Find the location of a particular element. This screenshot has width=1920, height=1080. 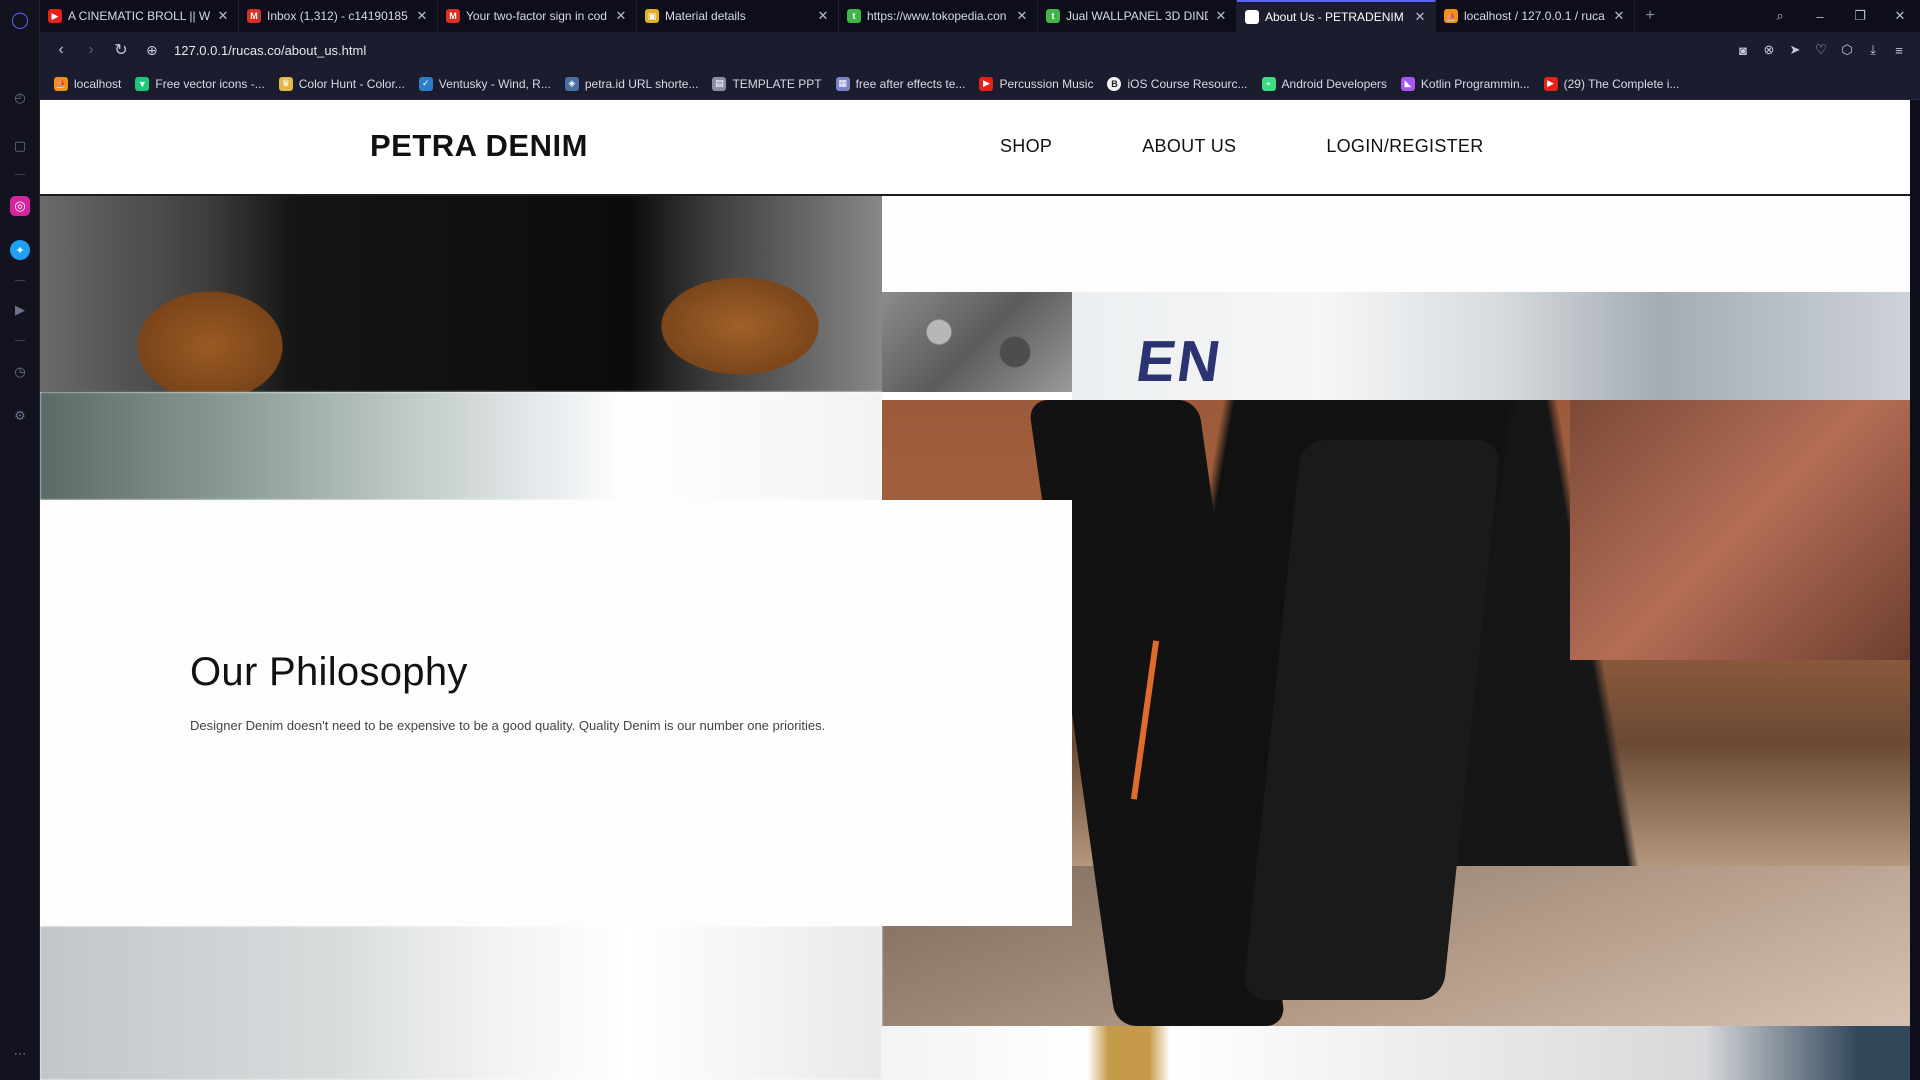

tab-title: https://www.tokopedia.con is located at coordinates (937, 16).